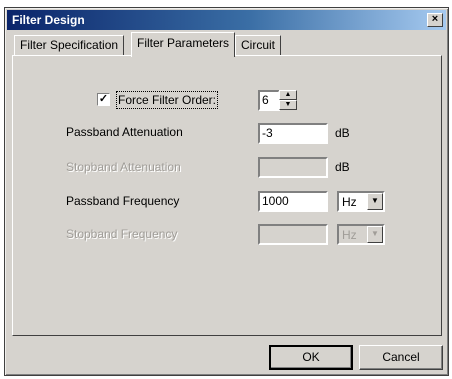 The image size is (452, 379). What do you see at coordinates (293, 167) in the screenshot?
I see `stopband-attenuation-input` at bounding box center [293, 167].